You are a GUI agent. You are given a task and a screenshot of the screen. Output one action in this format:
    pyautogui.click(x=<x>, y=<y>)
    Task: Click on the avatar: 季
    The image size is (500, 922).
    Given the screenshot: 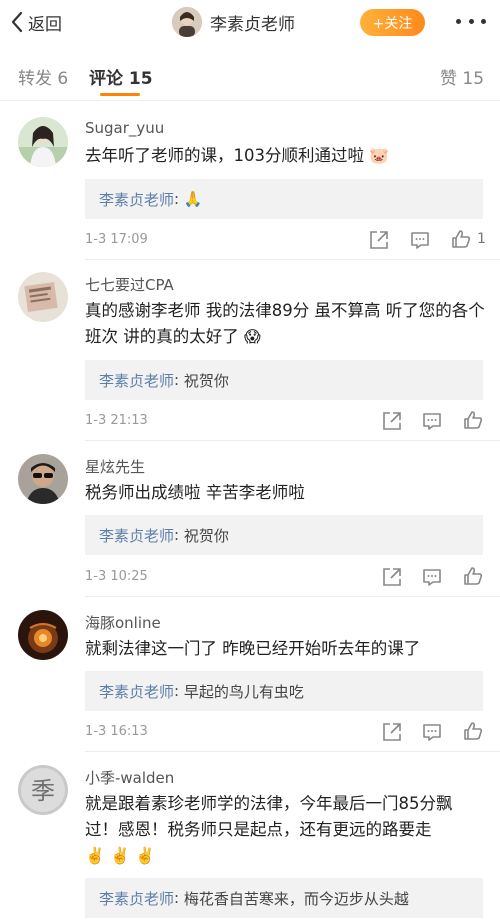 What is the action you would take?
    pyautogui.click(x=43, y=790)
    